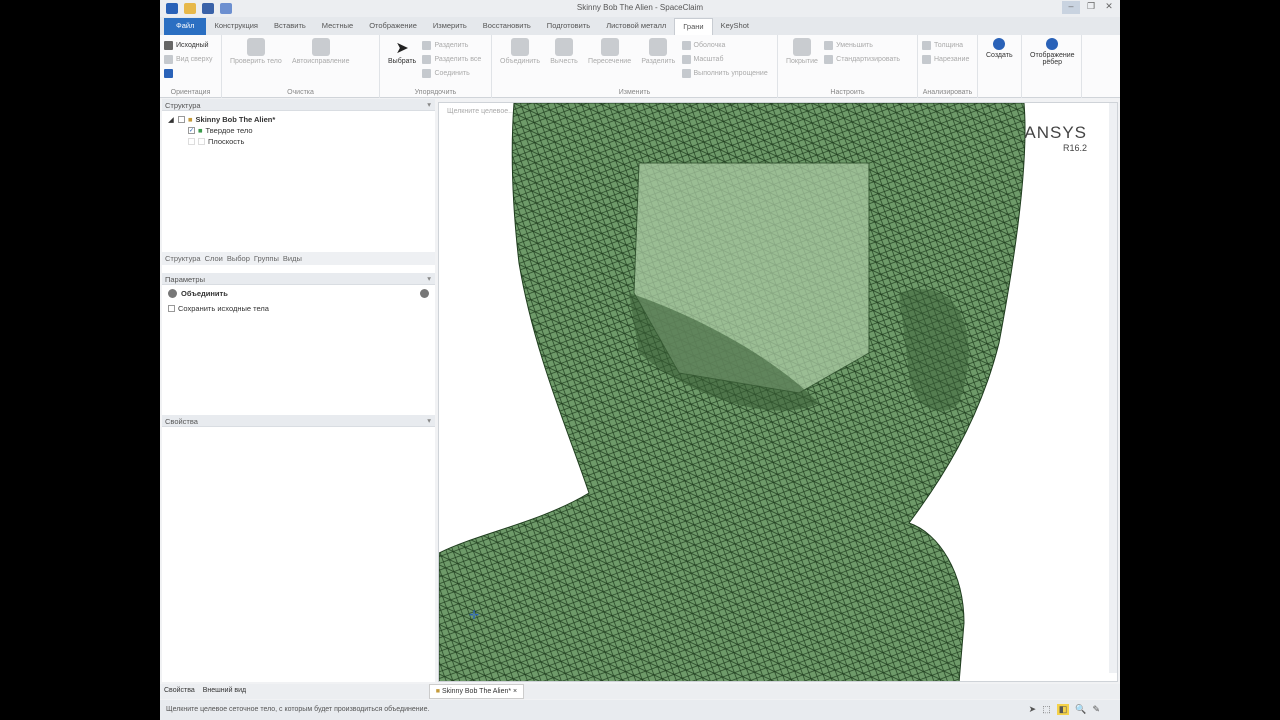 This screenshot has height=720, width=1280. I want to click on group-create: Создать, so click(1000, 66).